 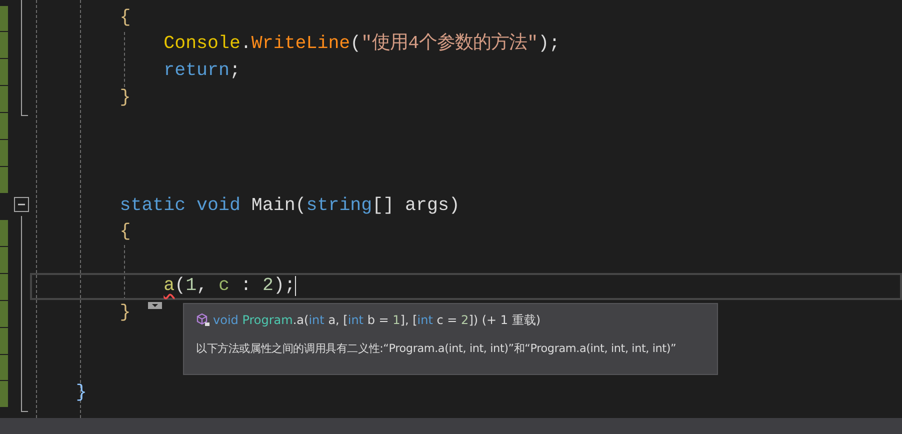 What do you see at coordinates (203, 320) in the screenshot?
I see `method-cube-icon` at bounding box center [203, 320].